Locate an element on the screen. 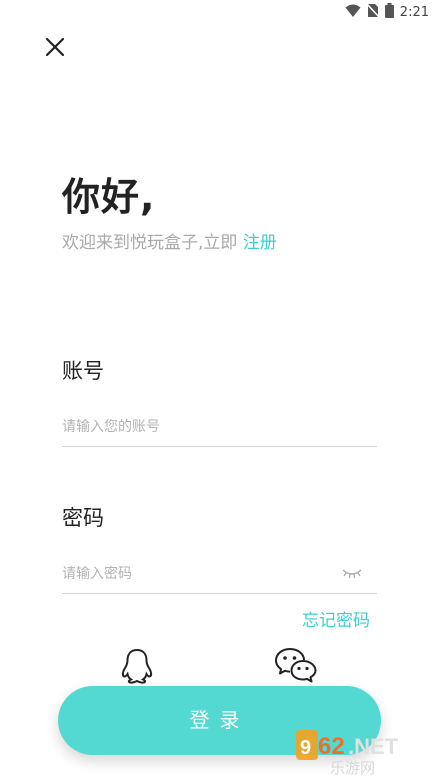 The height and width of the screenshot is (782, 439). password-visibility-toggle is located at coordinates (352, 573).